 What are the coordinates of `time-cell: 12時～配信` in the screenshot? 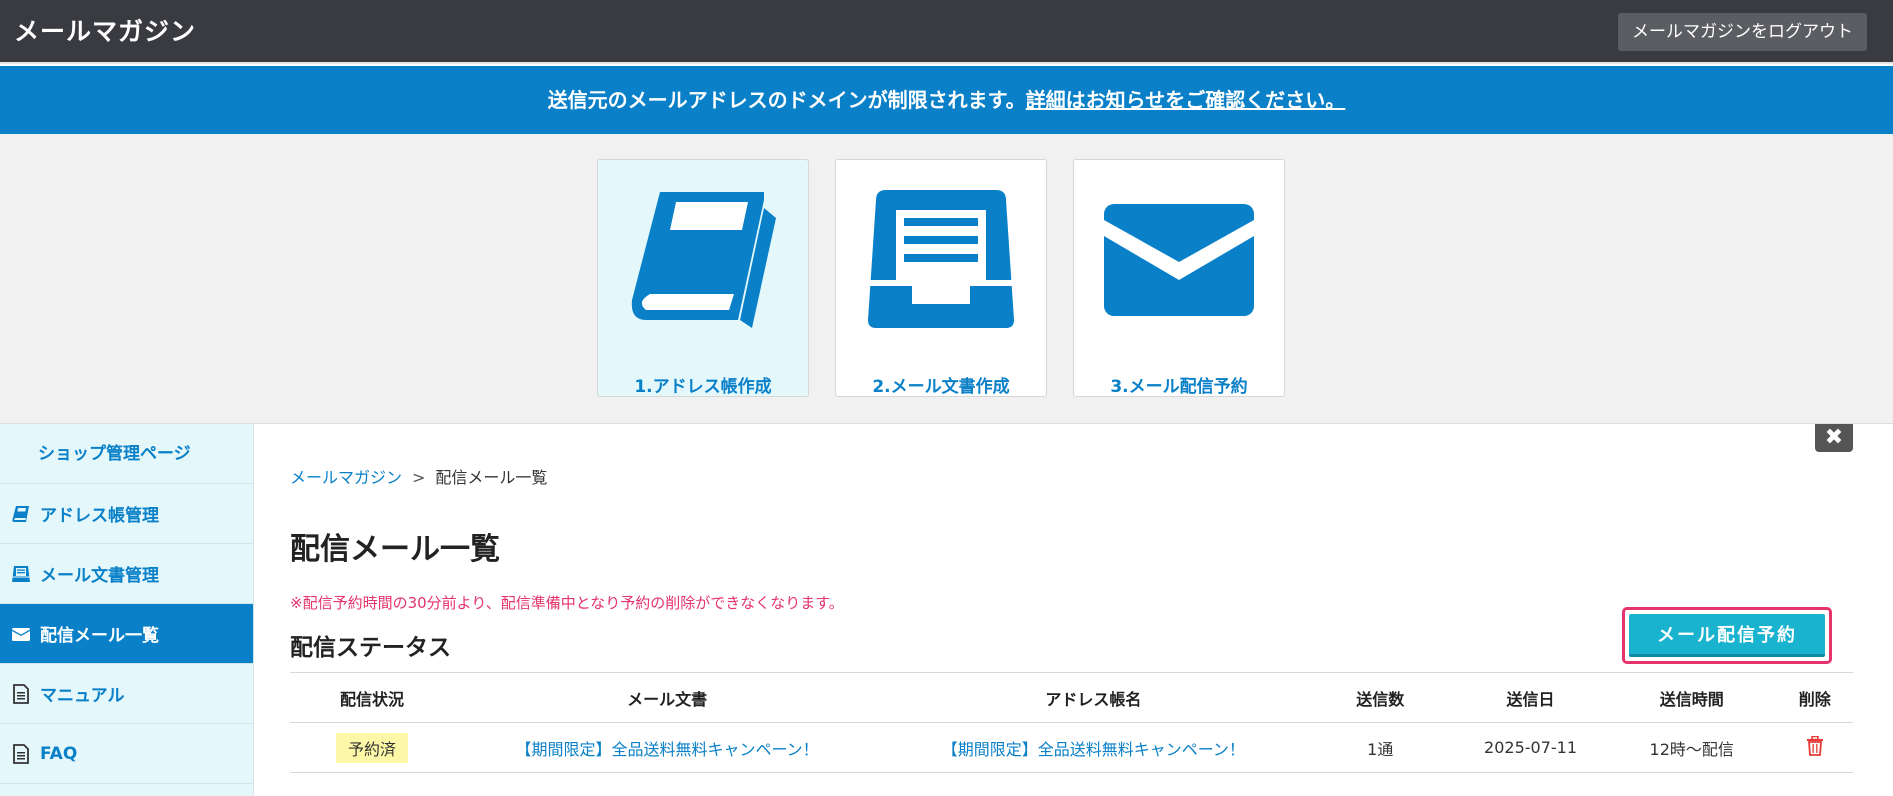 It's located at (1692, 747).